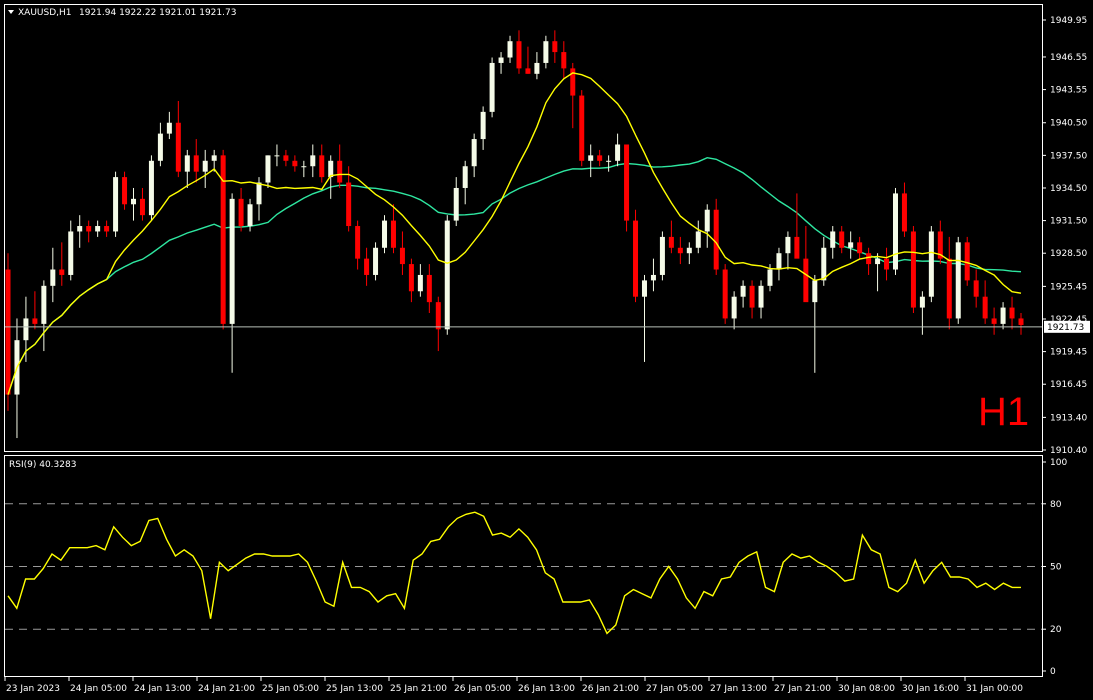 This screenshot has height=700, width=1093. What do you see at coordinates (1068, 156) in the screenshot?
I see `price-tick-label: 1937.50` at bounding box center [1068, 156].